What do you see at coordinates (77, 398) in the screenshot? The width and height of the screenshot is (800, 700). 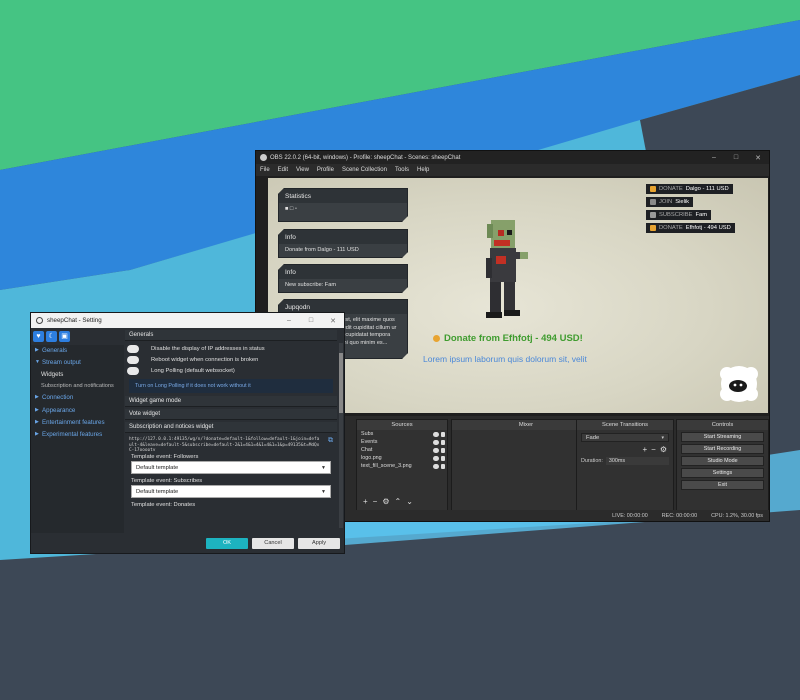 I see `nav-connection: ▶ Connection` at bounding box center [77, 398].